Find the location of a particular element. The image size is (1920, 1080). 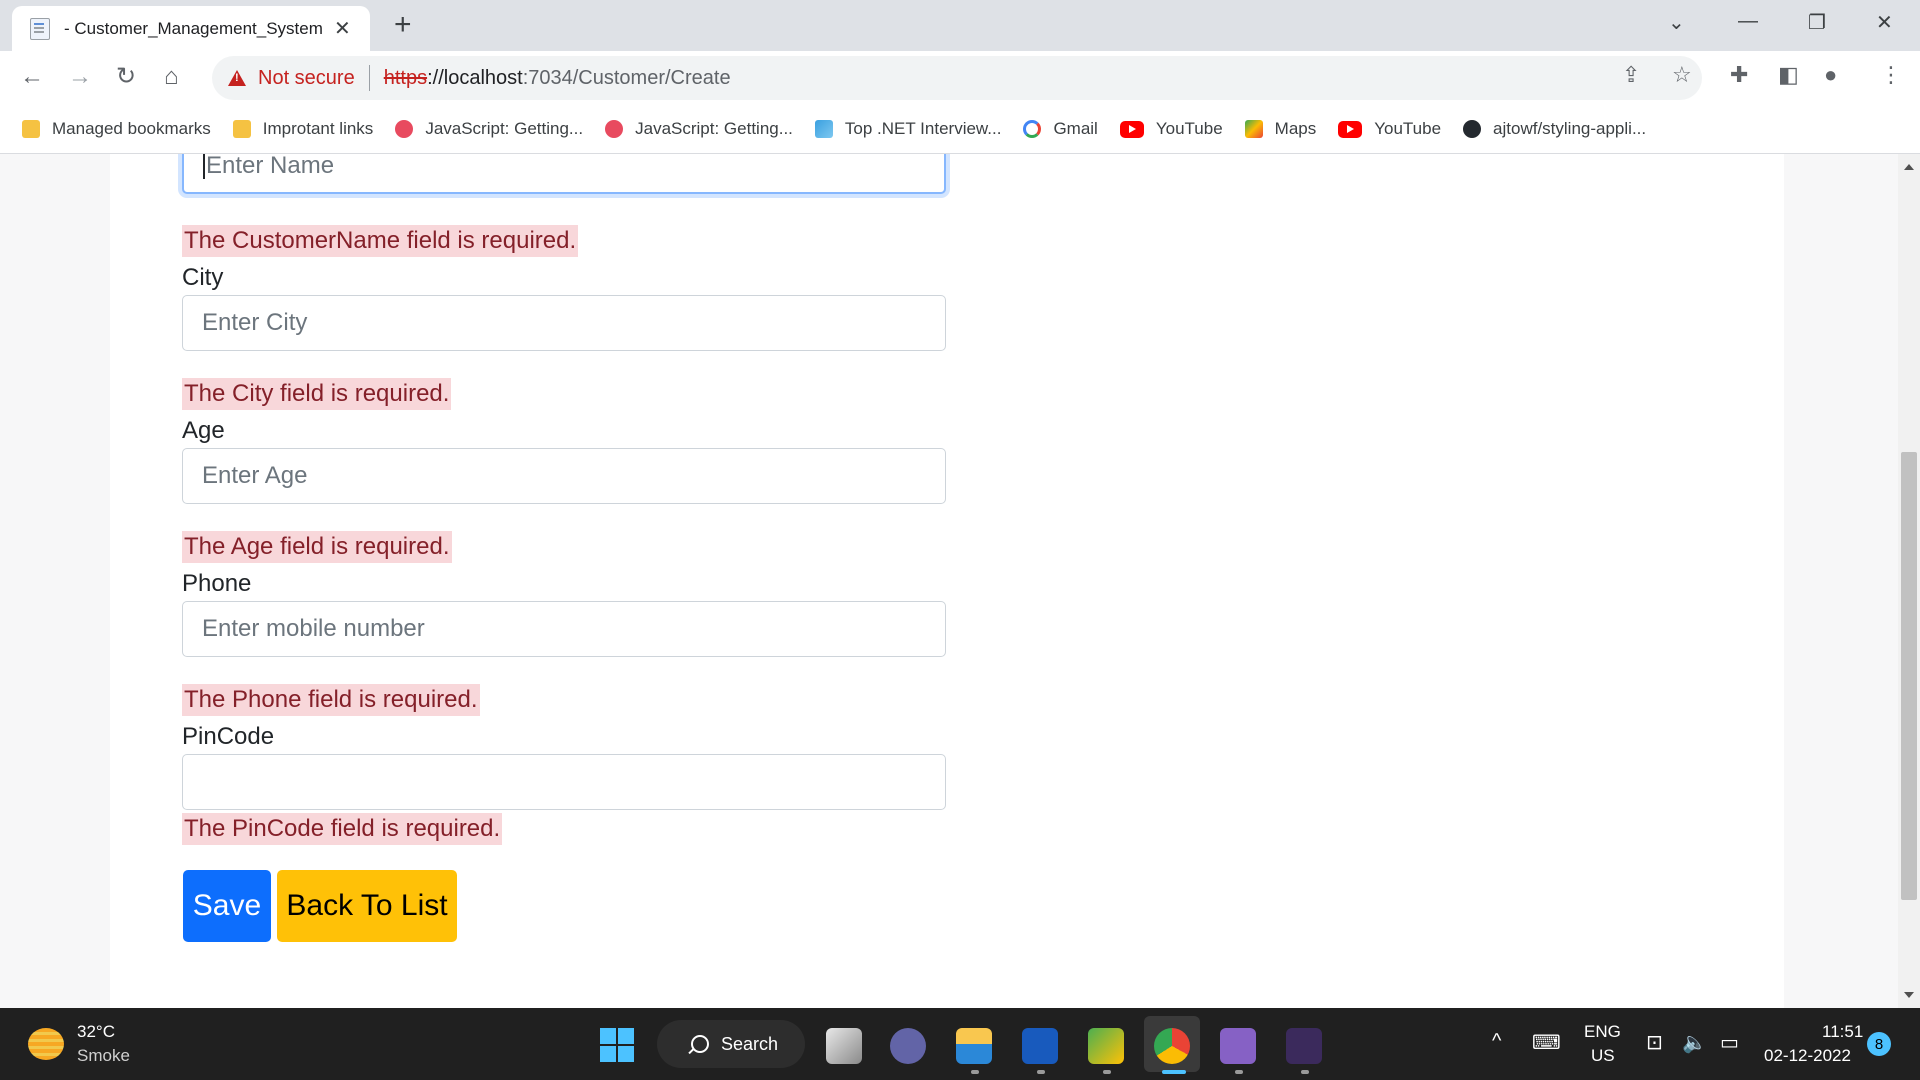

url-host: ://localhost is located at coordinates (475, 77).